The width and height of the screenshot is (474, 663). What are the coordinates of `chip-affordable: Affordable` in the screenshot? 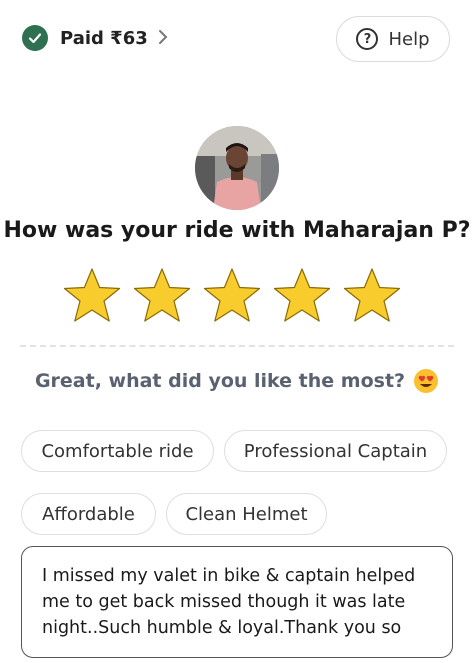 It's located at (88, 514).